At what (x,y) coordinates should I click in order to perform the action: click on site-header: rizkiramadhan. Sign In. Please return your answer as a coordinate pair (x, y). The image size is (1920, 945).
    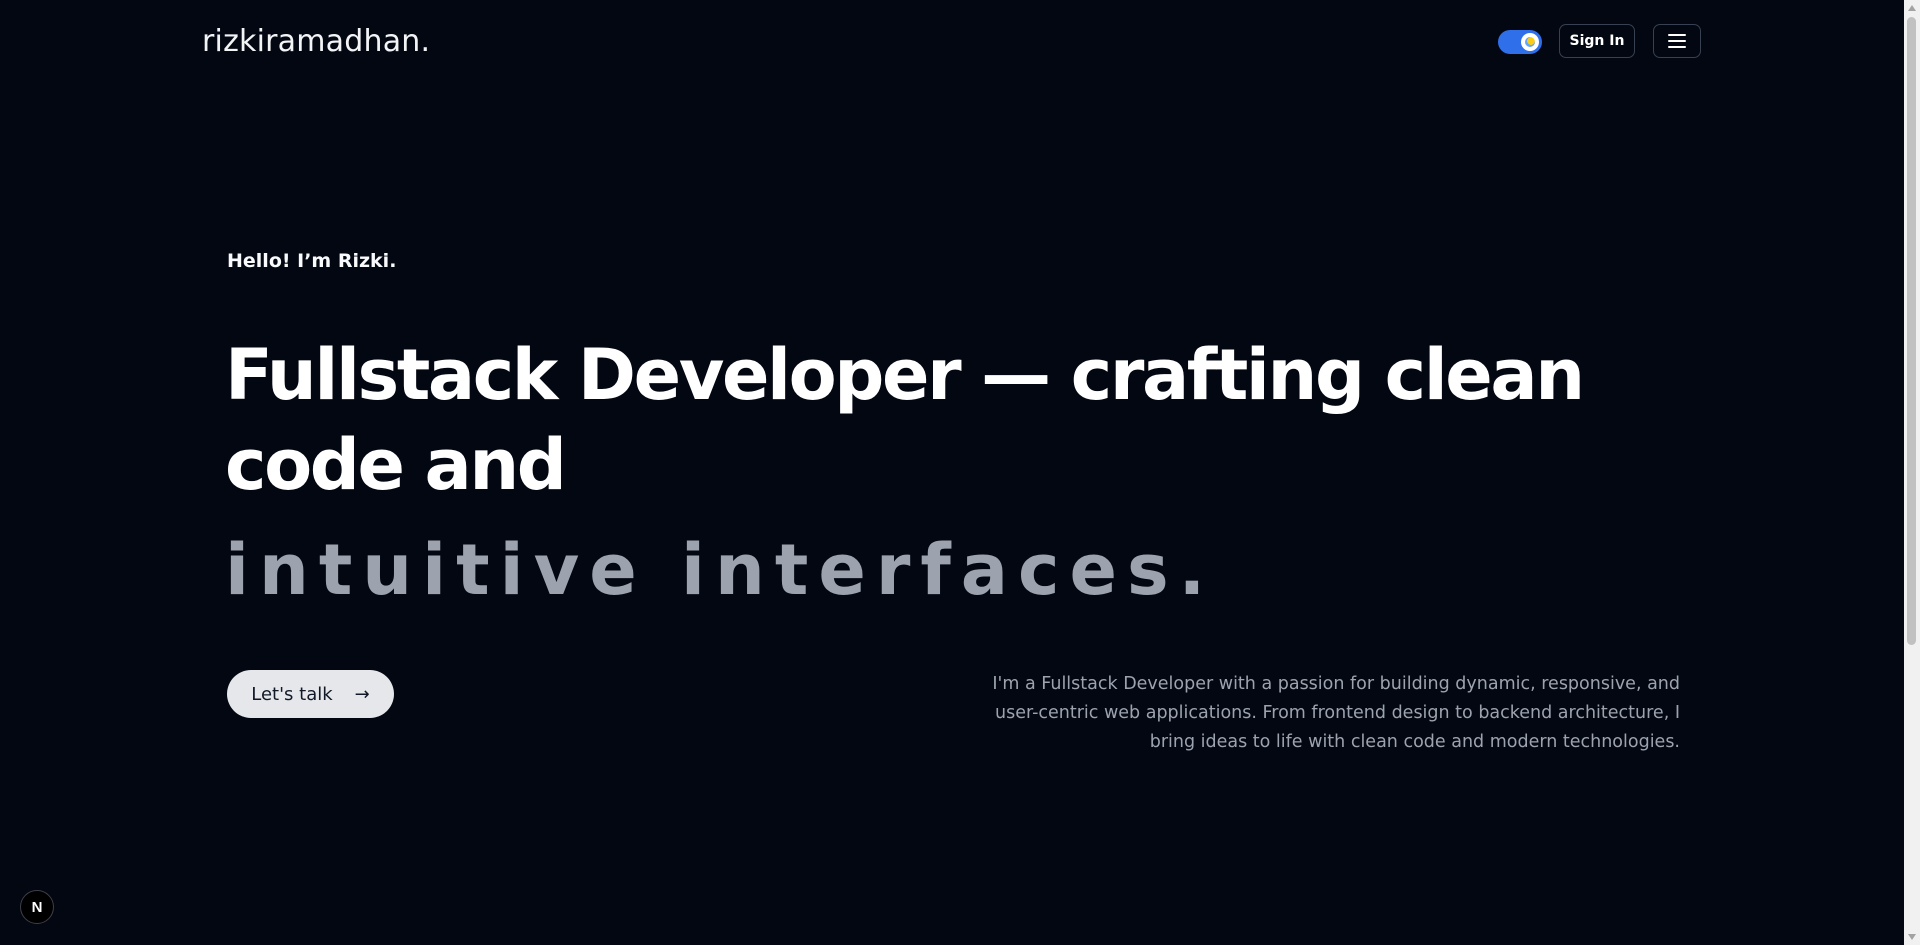
    Looking at the image, I should click on (952, 42).